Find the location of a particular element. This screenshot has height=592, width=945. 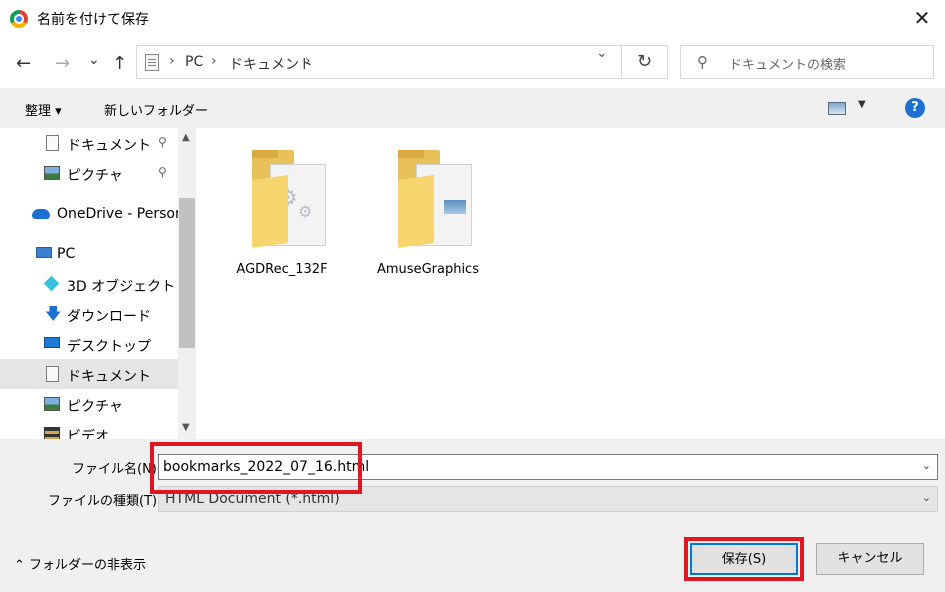

video-icon is located at coordinates (52, 433).